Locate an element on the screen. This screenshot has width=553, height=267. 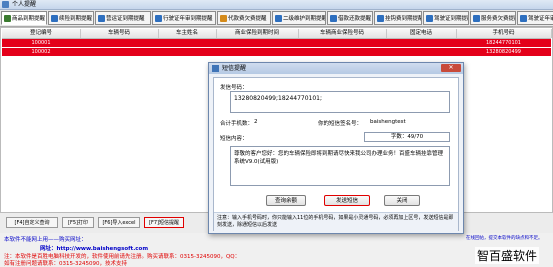
tab-1: 续险到期提醒 is located at coordinates (71, 18).